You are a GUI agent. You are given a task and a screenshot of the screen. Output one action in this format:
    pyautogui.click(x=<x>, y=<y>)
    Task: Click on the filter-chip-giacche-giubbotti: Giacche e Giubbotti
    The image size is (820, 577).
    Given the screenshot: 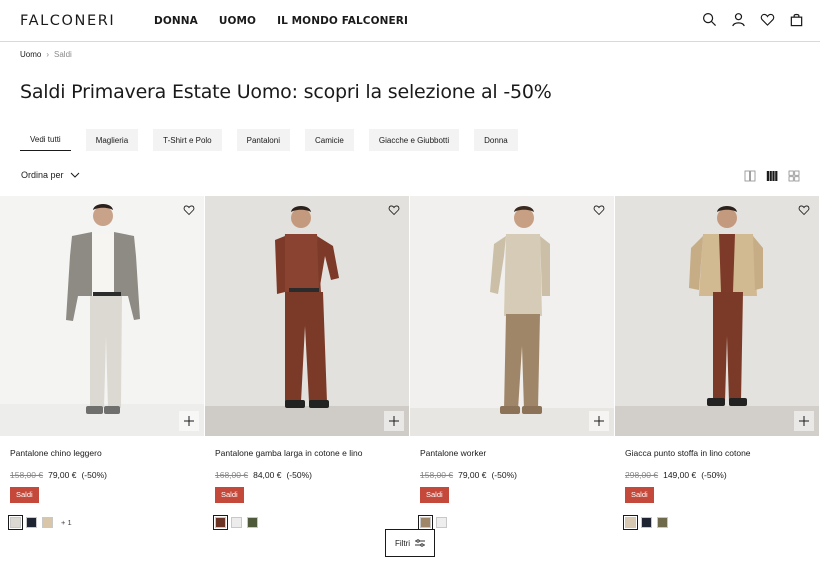 What is the action you would take?
    pyautogui.click(x=414, y=140)
    